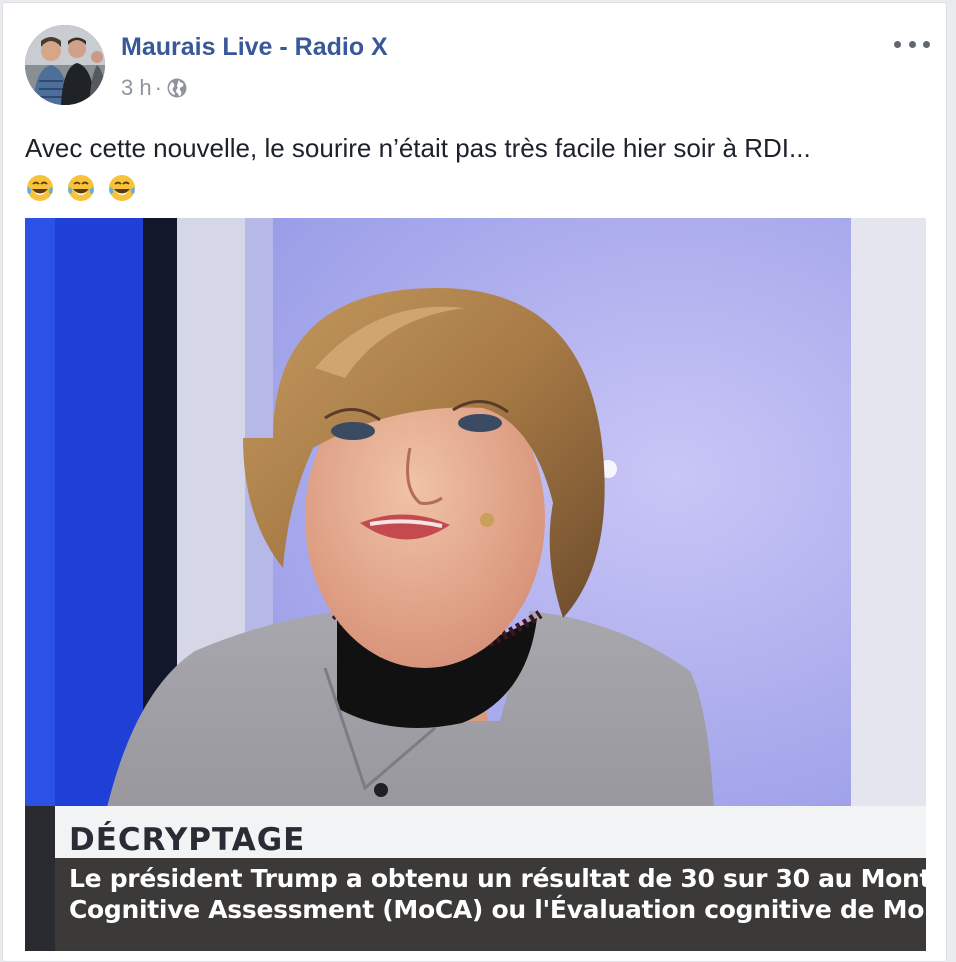 The width and height of the screenshot is (956, 962). Describe the element at coordinates (65, 65) in the screenshot. I see `page-avatar` at that location.